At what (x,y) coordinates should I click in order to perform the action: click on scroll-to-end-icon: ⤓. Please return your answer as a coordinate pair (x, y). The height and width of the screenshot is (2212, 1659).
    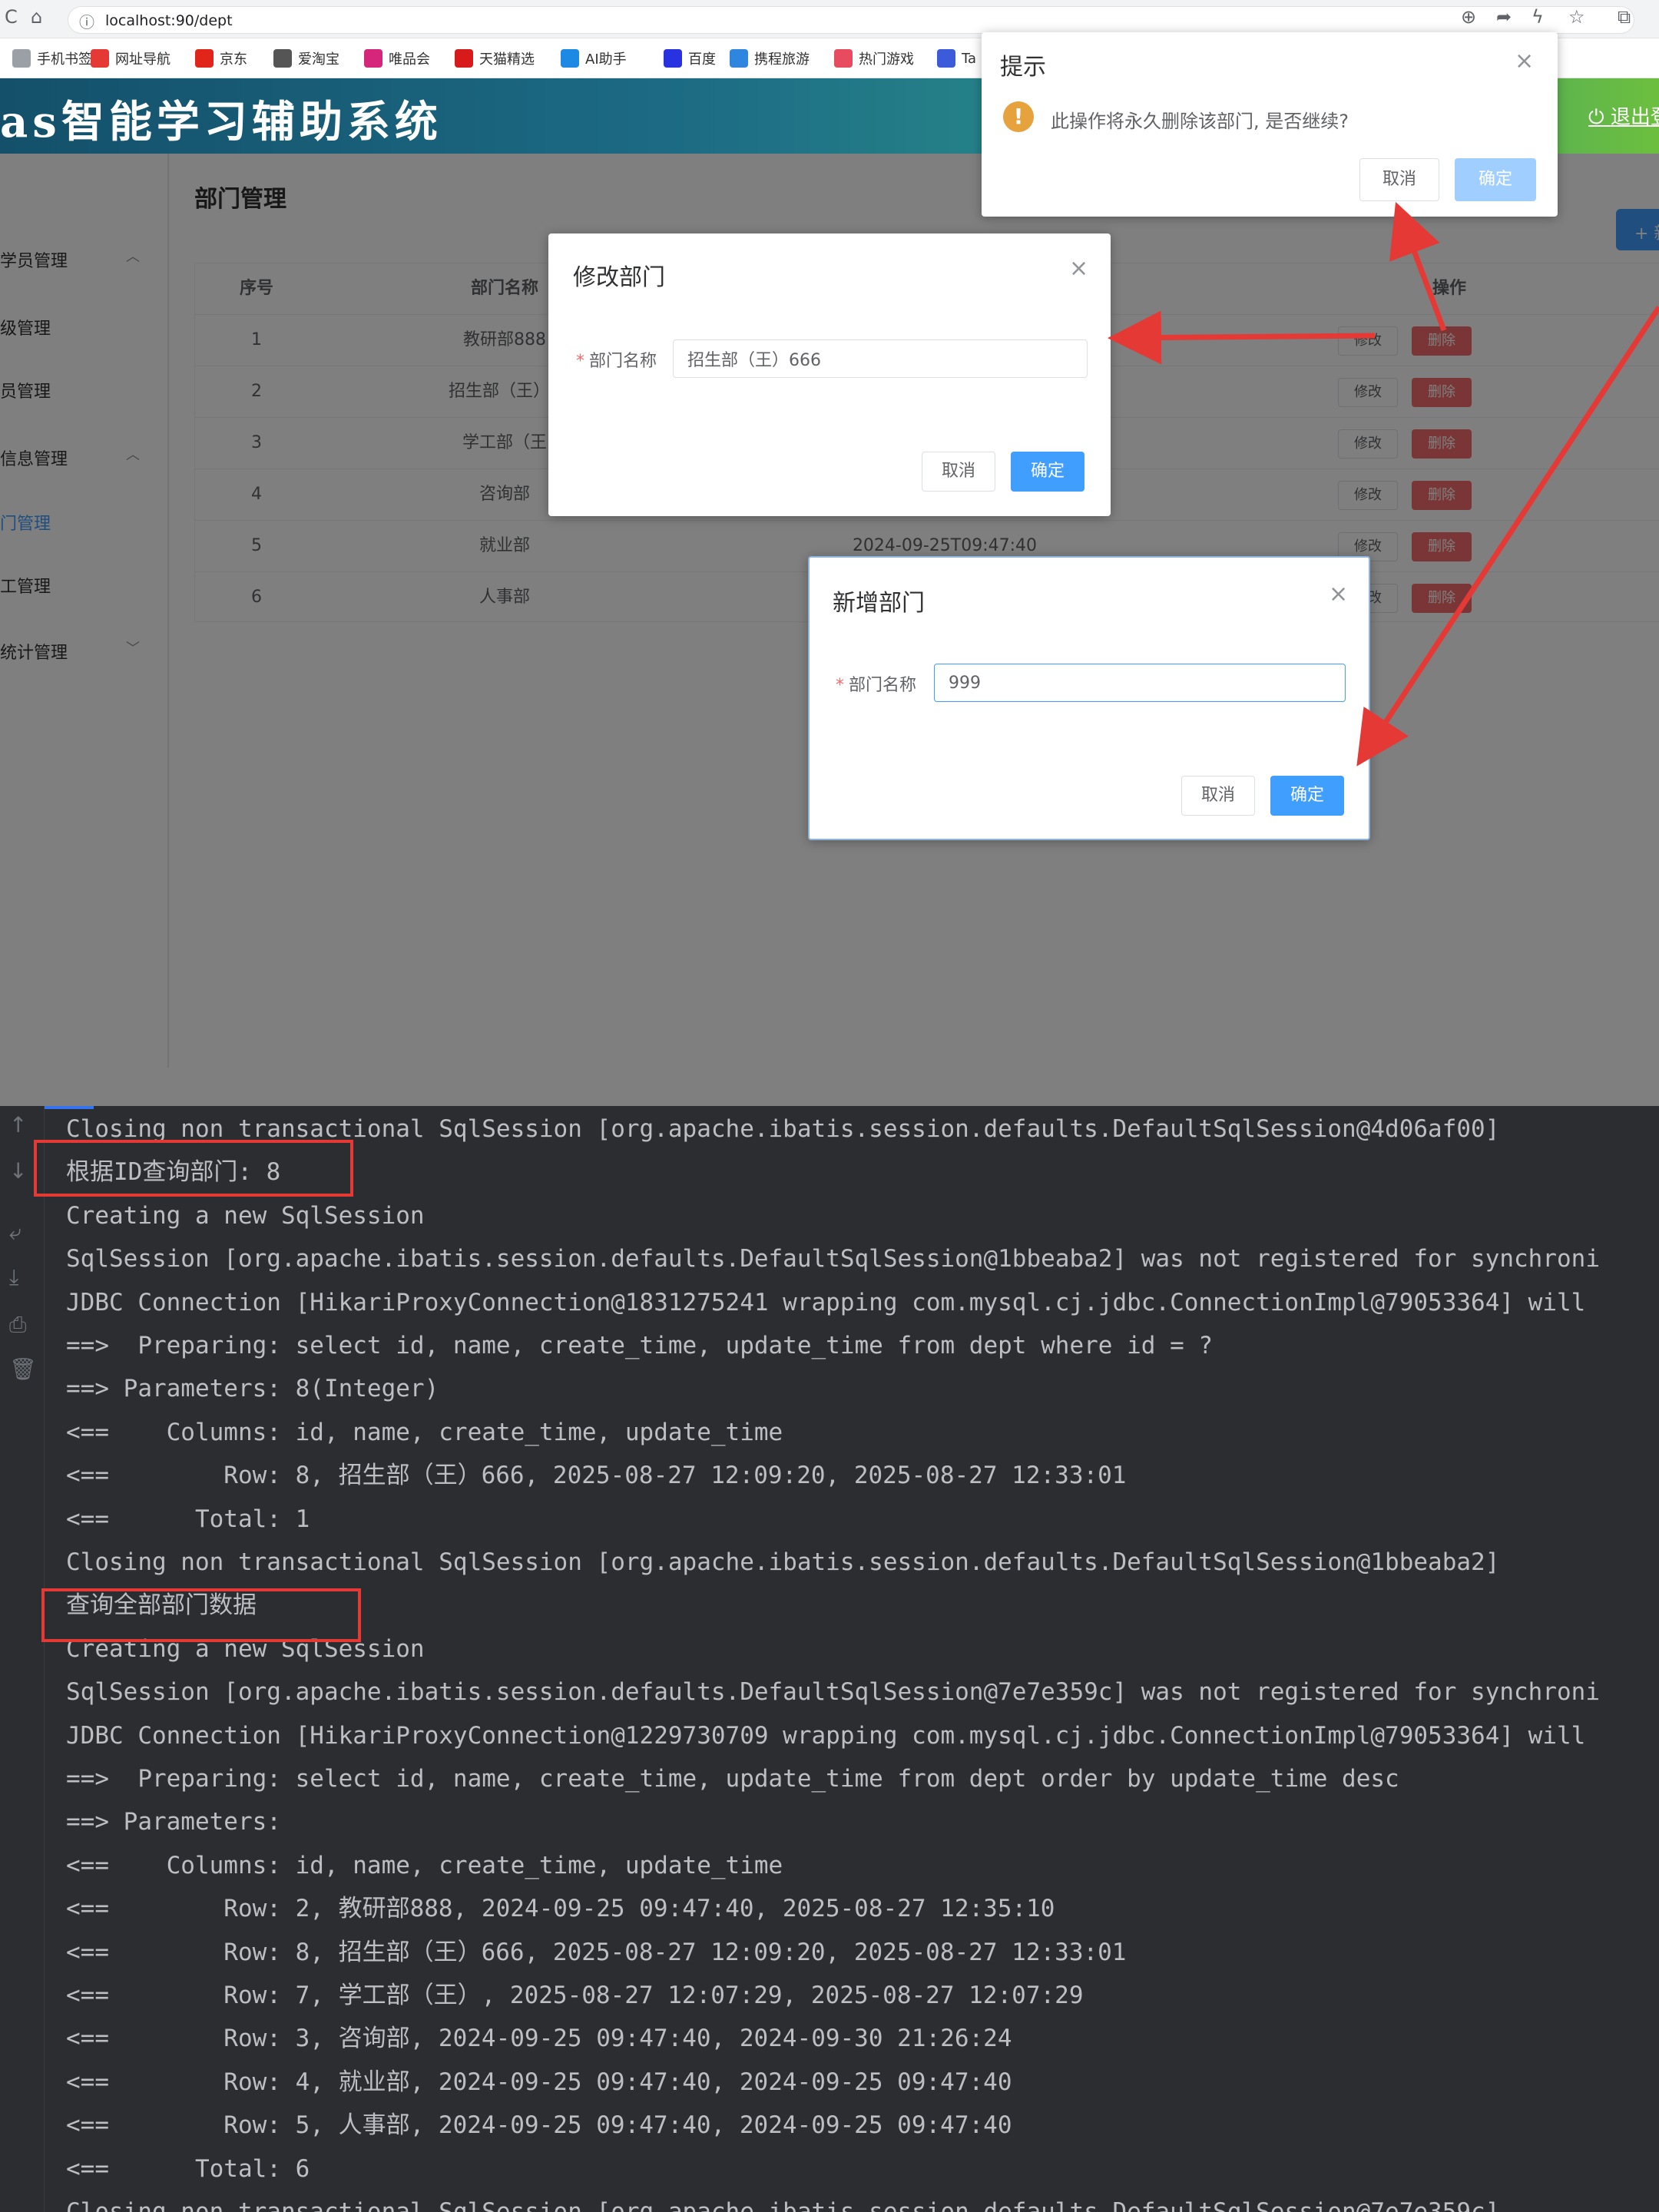
    Looking at the image, I should click on (13, 1277).